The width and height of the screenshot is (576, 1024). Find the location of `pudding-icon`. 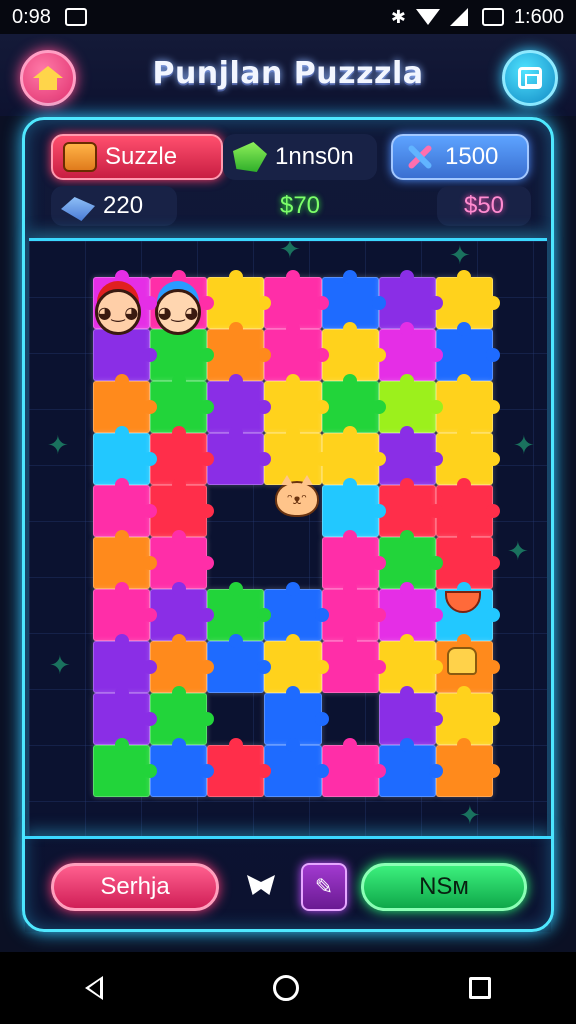

pudding-icon is located at coordinates (462, 661).